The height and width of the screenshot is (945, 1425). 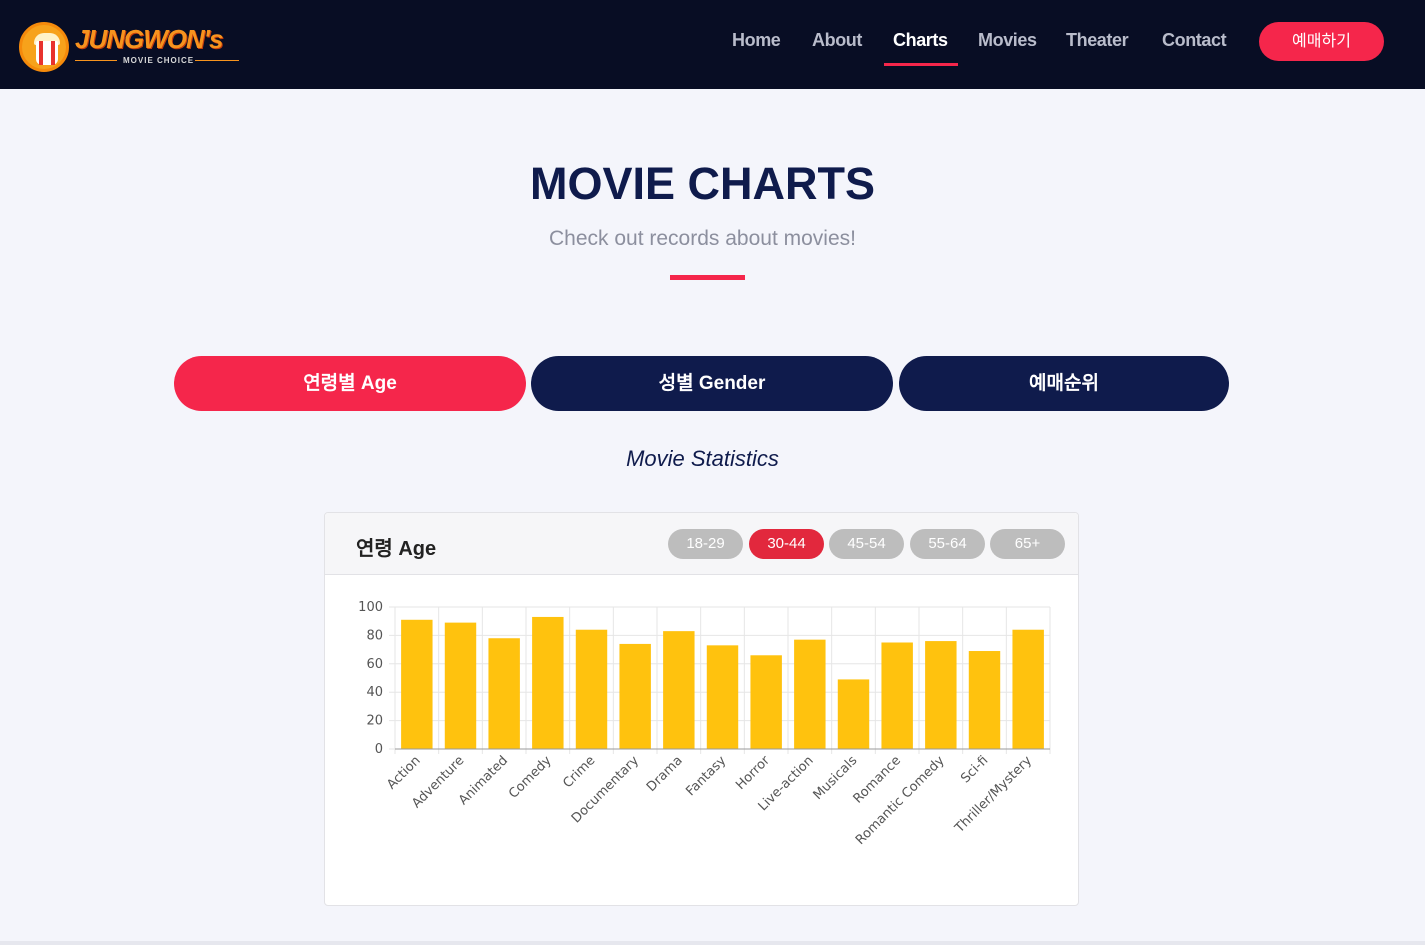 I want to click on x-tick-label: Sci-fi, so click(x=974, y=769).